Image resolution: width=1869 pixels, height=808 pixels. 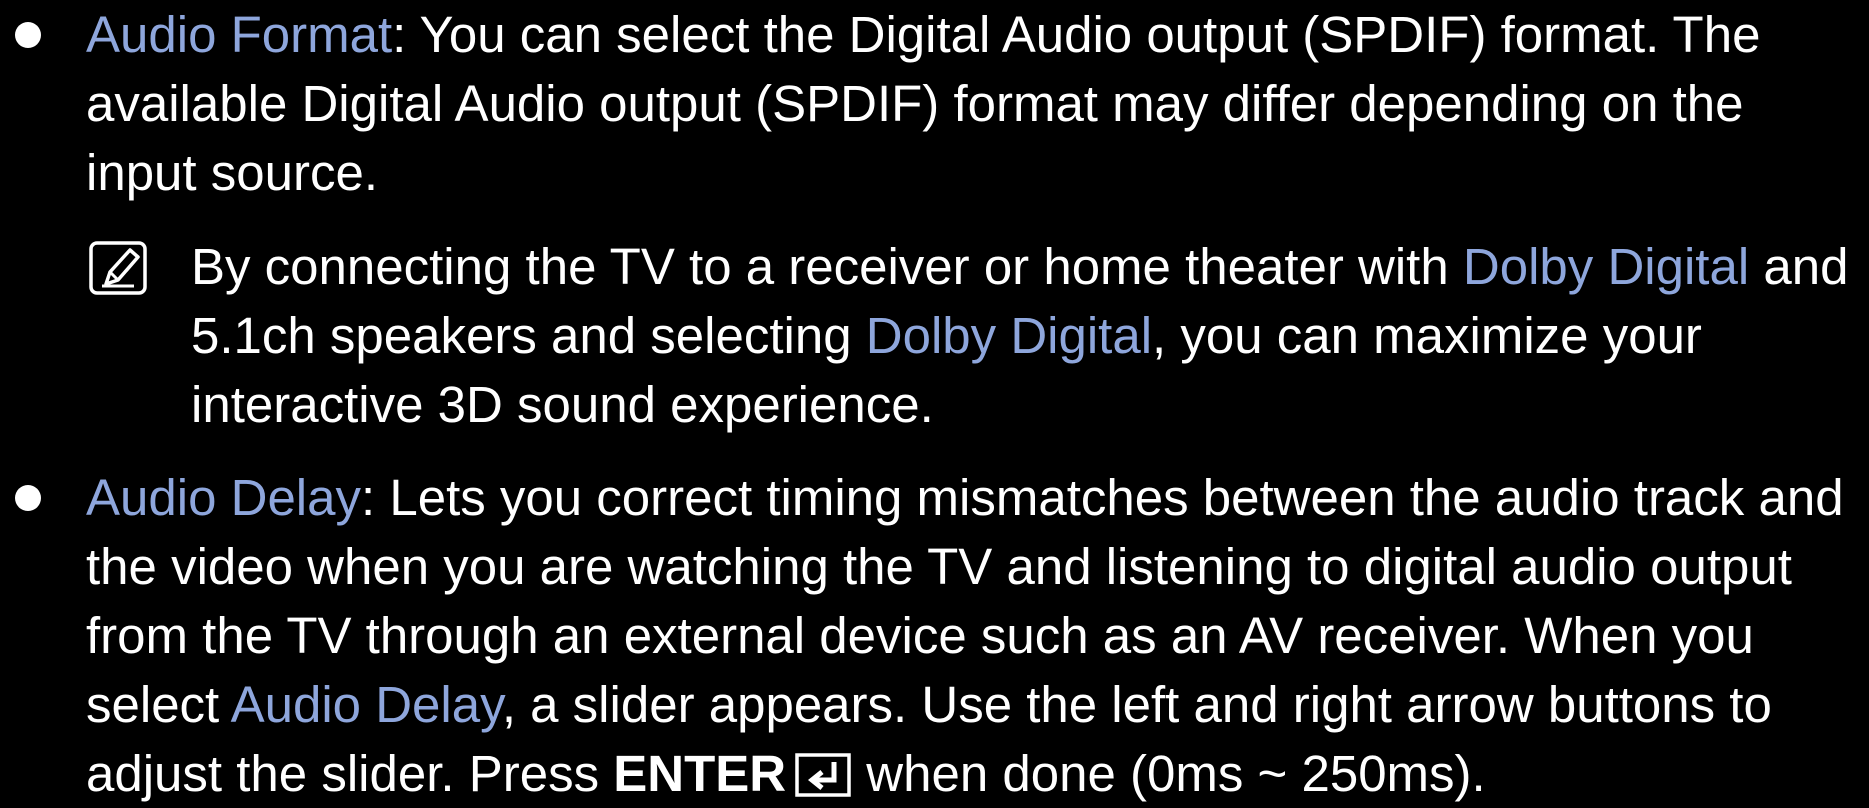 What do you see at coordinates (239, 34) in the screenshot?
I see `term-audio-format: Audio Format` at bounding box center [239, 34].